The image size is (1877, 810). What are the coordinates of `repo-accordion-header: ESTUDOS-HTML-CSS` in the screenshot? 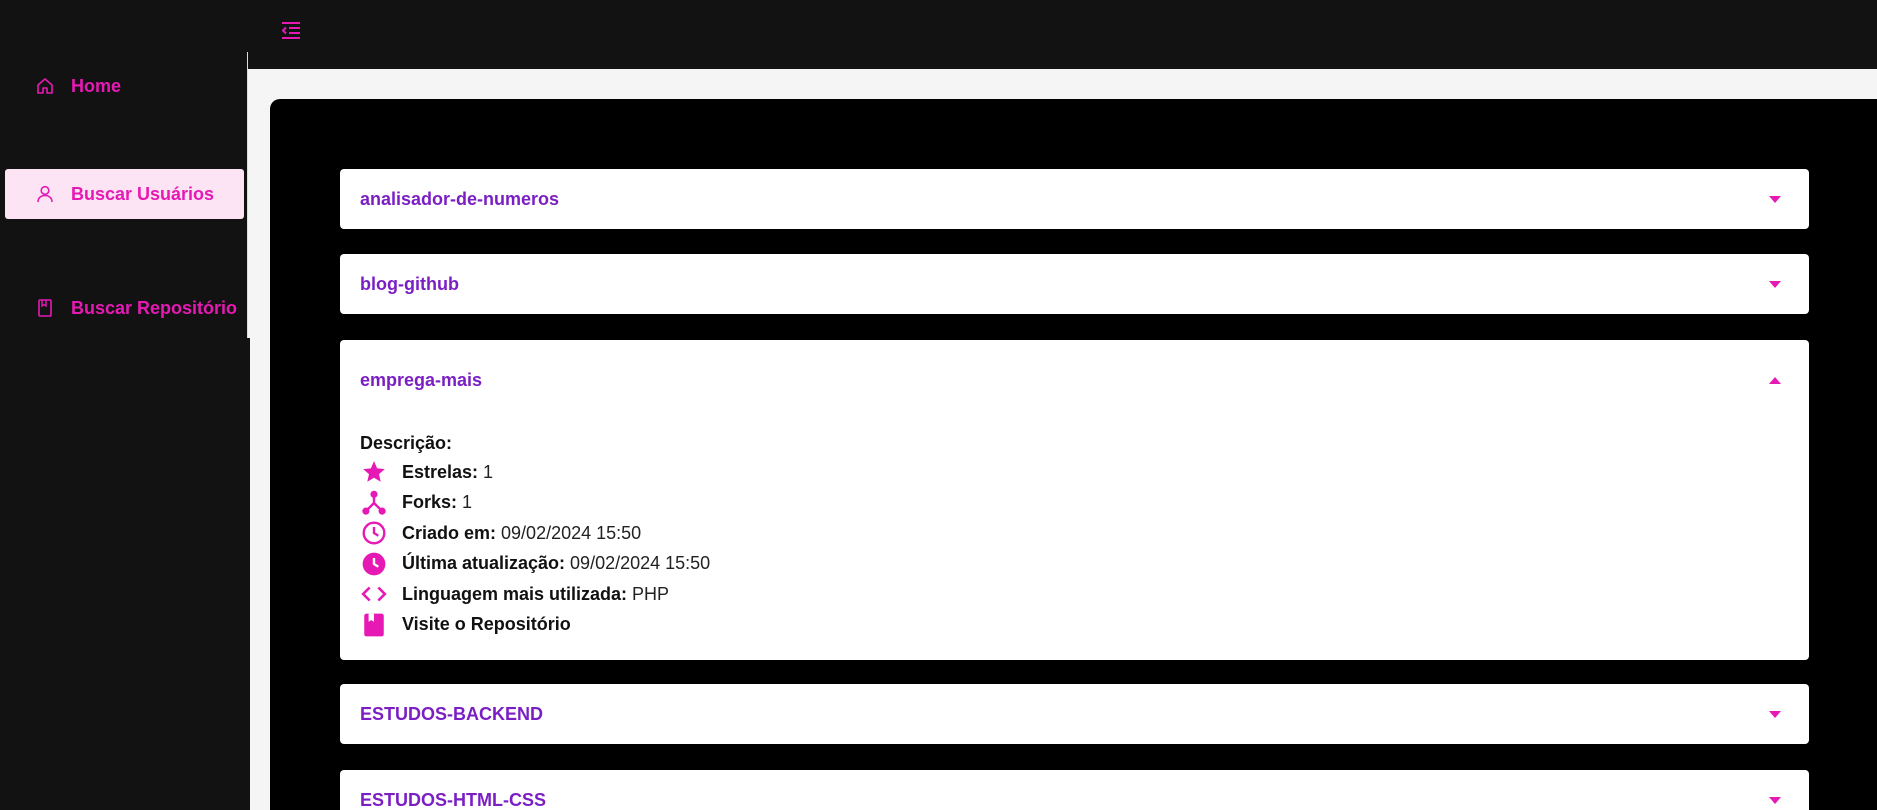 It's located at (1074, 790).